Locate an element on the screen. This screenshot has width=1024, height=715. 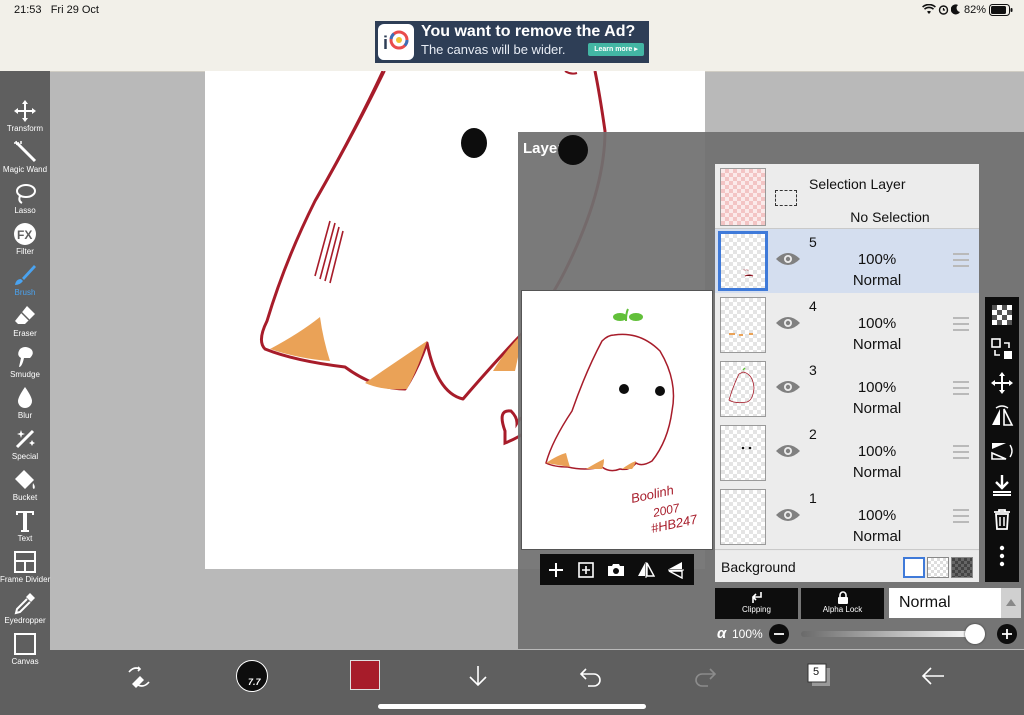
back-button is located at coordinates (933, 678).